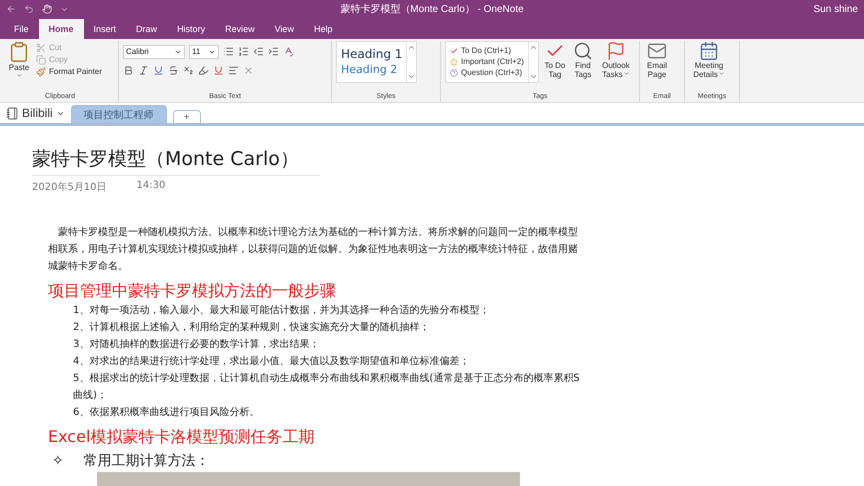 The height and width of the screenshot is (486, 864). What do you see at coordinates (143, 70) in the screenshot?
I see `italic-icon` at bounding box center [143, 70].